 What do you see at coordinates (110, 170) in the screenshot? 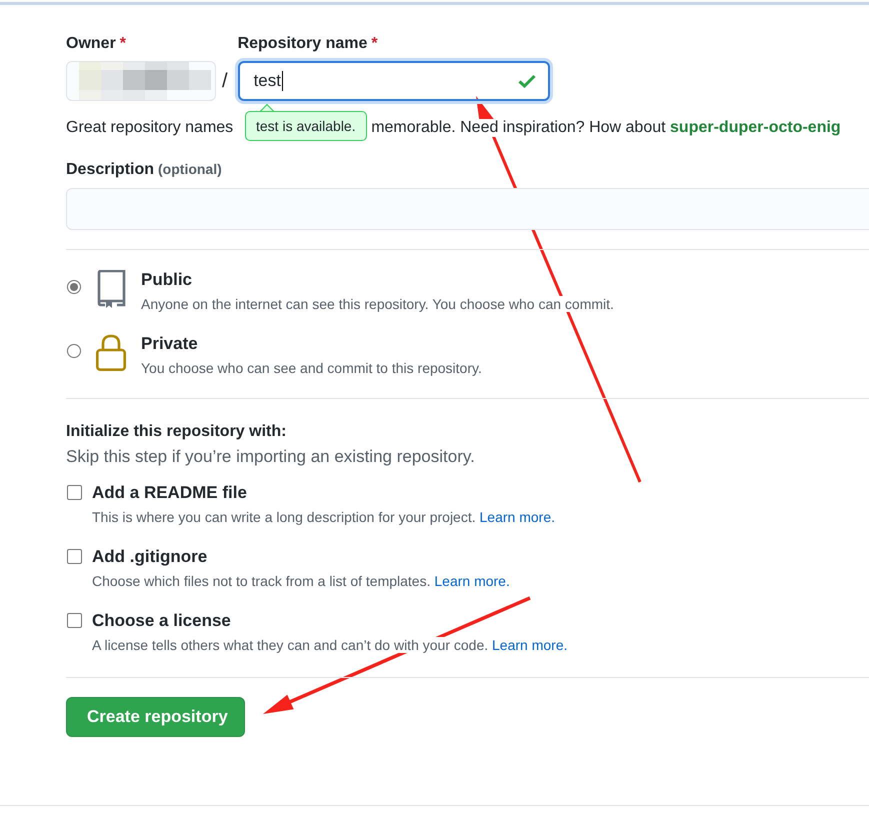
I see `field-label: Description` at bounding box center [110, 170].